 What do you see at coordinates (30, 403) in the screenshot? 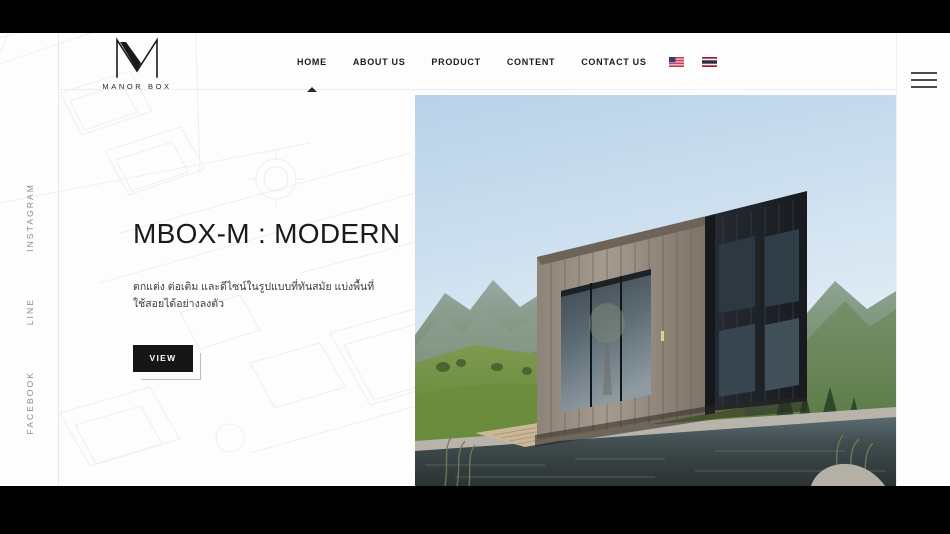
I see `social-link-facebook: FACEBOOK` at bounding box center [30, 403].